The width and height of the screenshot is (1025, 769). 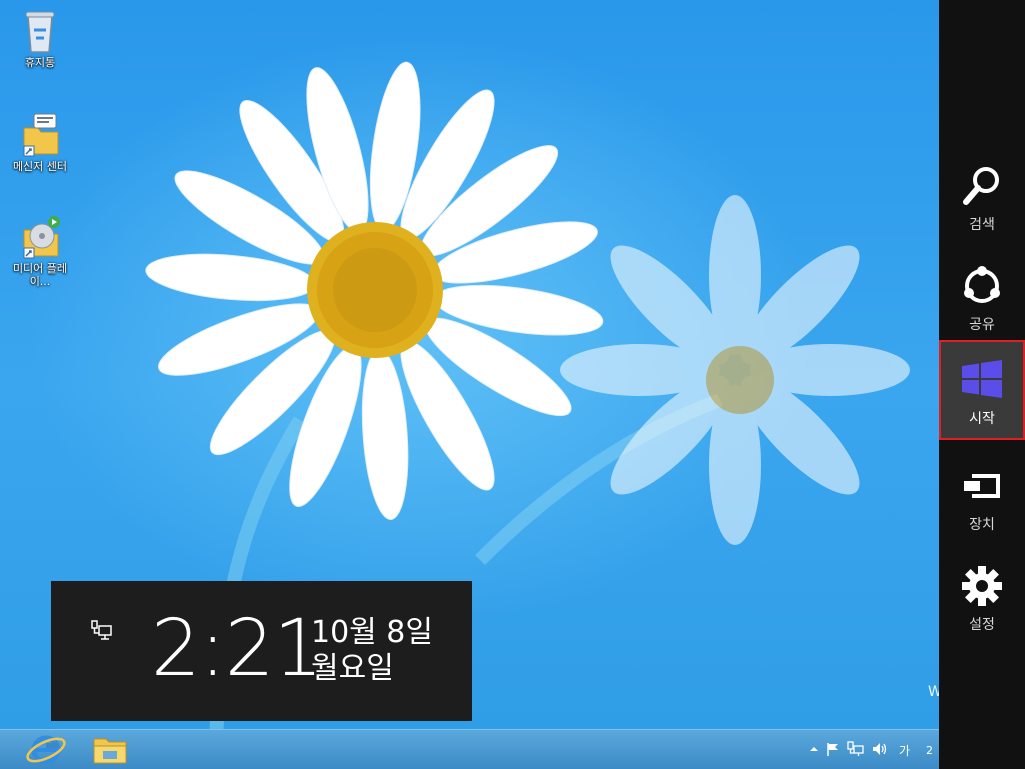 I want to click on desktop-icon-messenger-center: 메신저 센터, so click(x=40, y=142).